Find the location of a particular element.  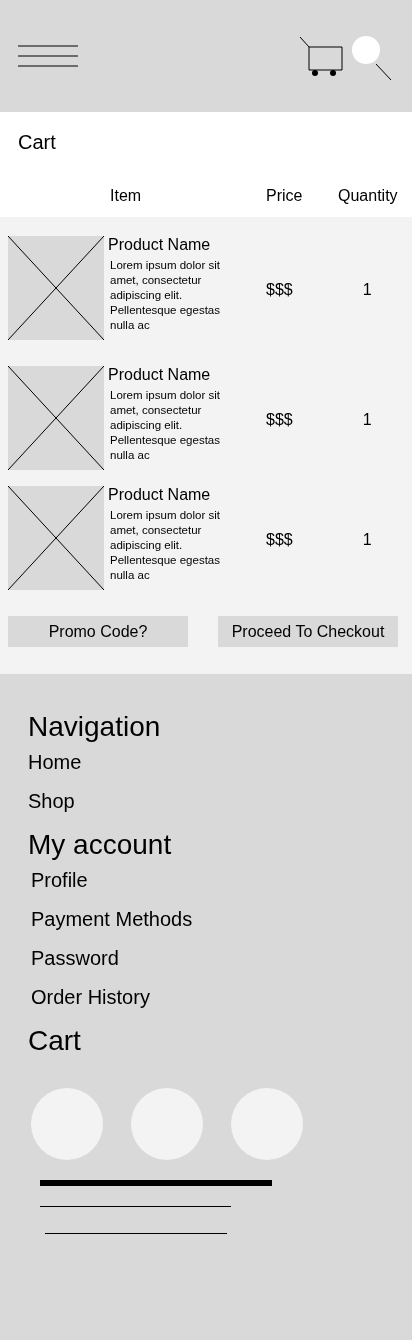

footer-link: Home is located at coordinates (55, 762).